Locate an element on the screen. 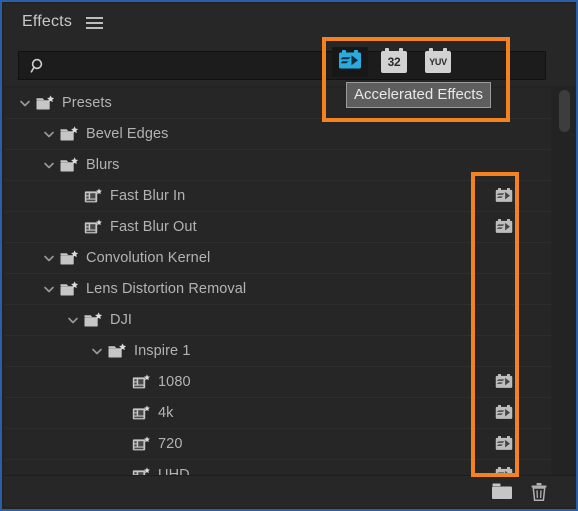 The width and height of the screenshot is (578, 511). hamburger-menu-icon is located at coordinates (95, 24).